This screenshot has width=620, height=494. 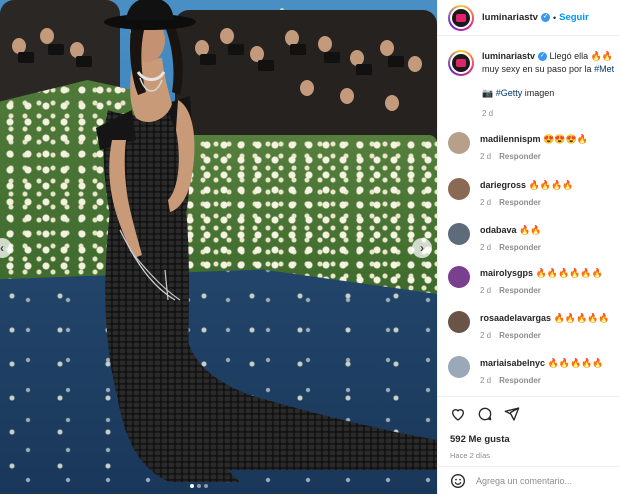 I want to click on camera-icon: 📷, so click(x=488, y=93).